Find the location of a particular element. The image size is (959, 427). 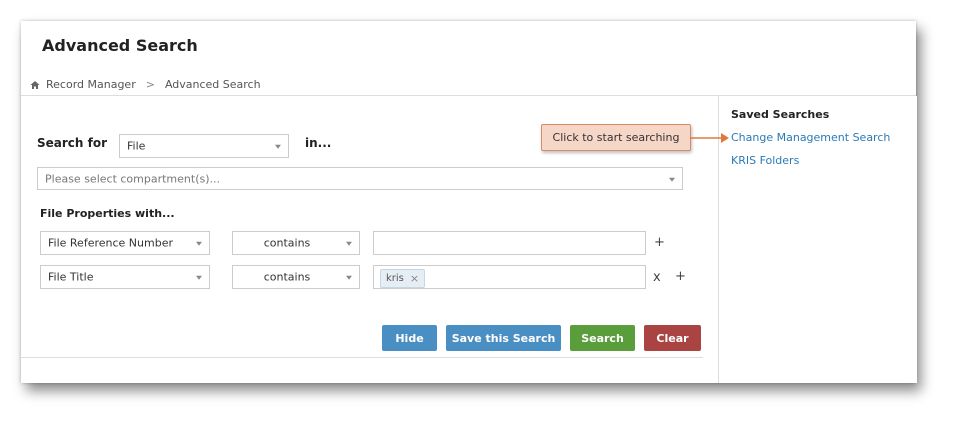

value-tag: kris × is located at coordinates (403, 278).